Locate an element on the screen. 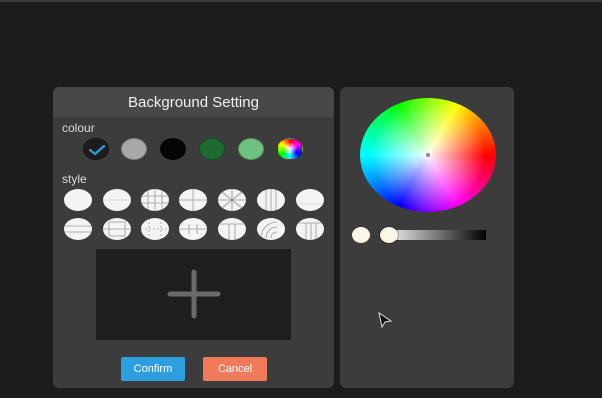 Image resolution: width=602 pixels, height=398 pixels. style-option-dashed is located at coordinates (155, 229).